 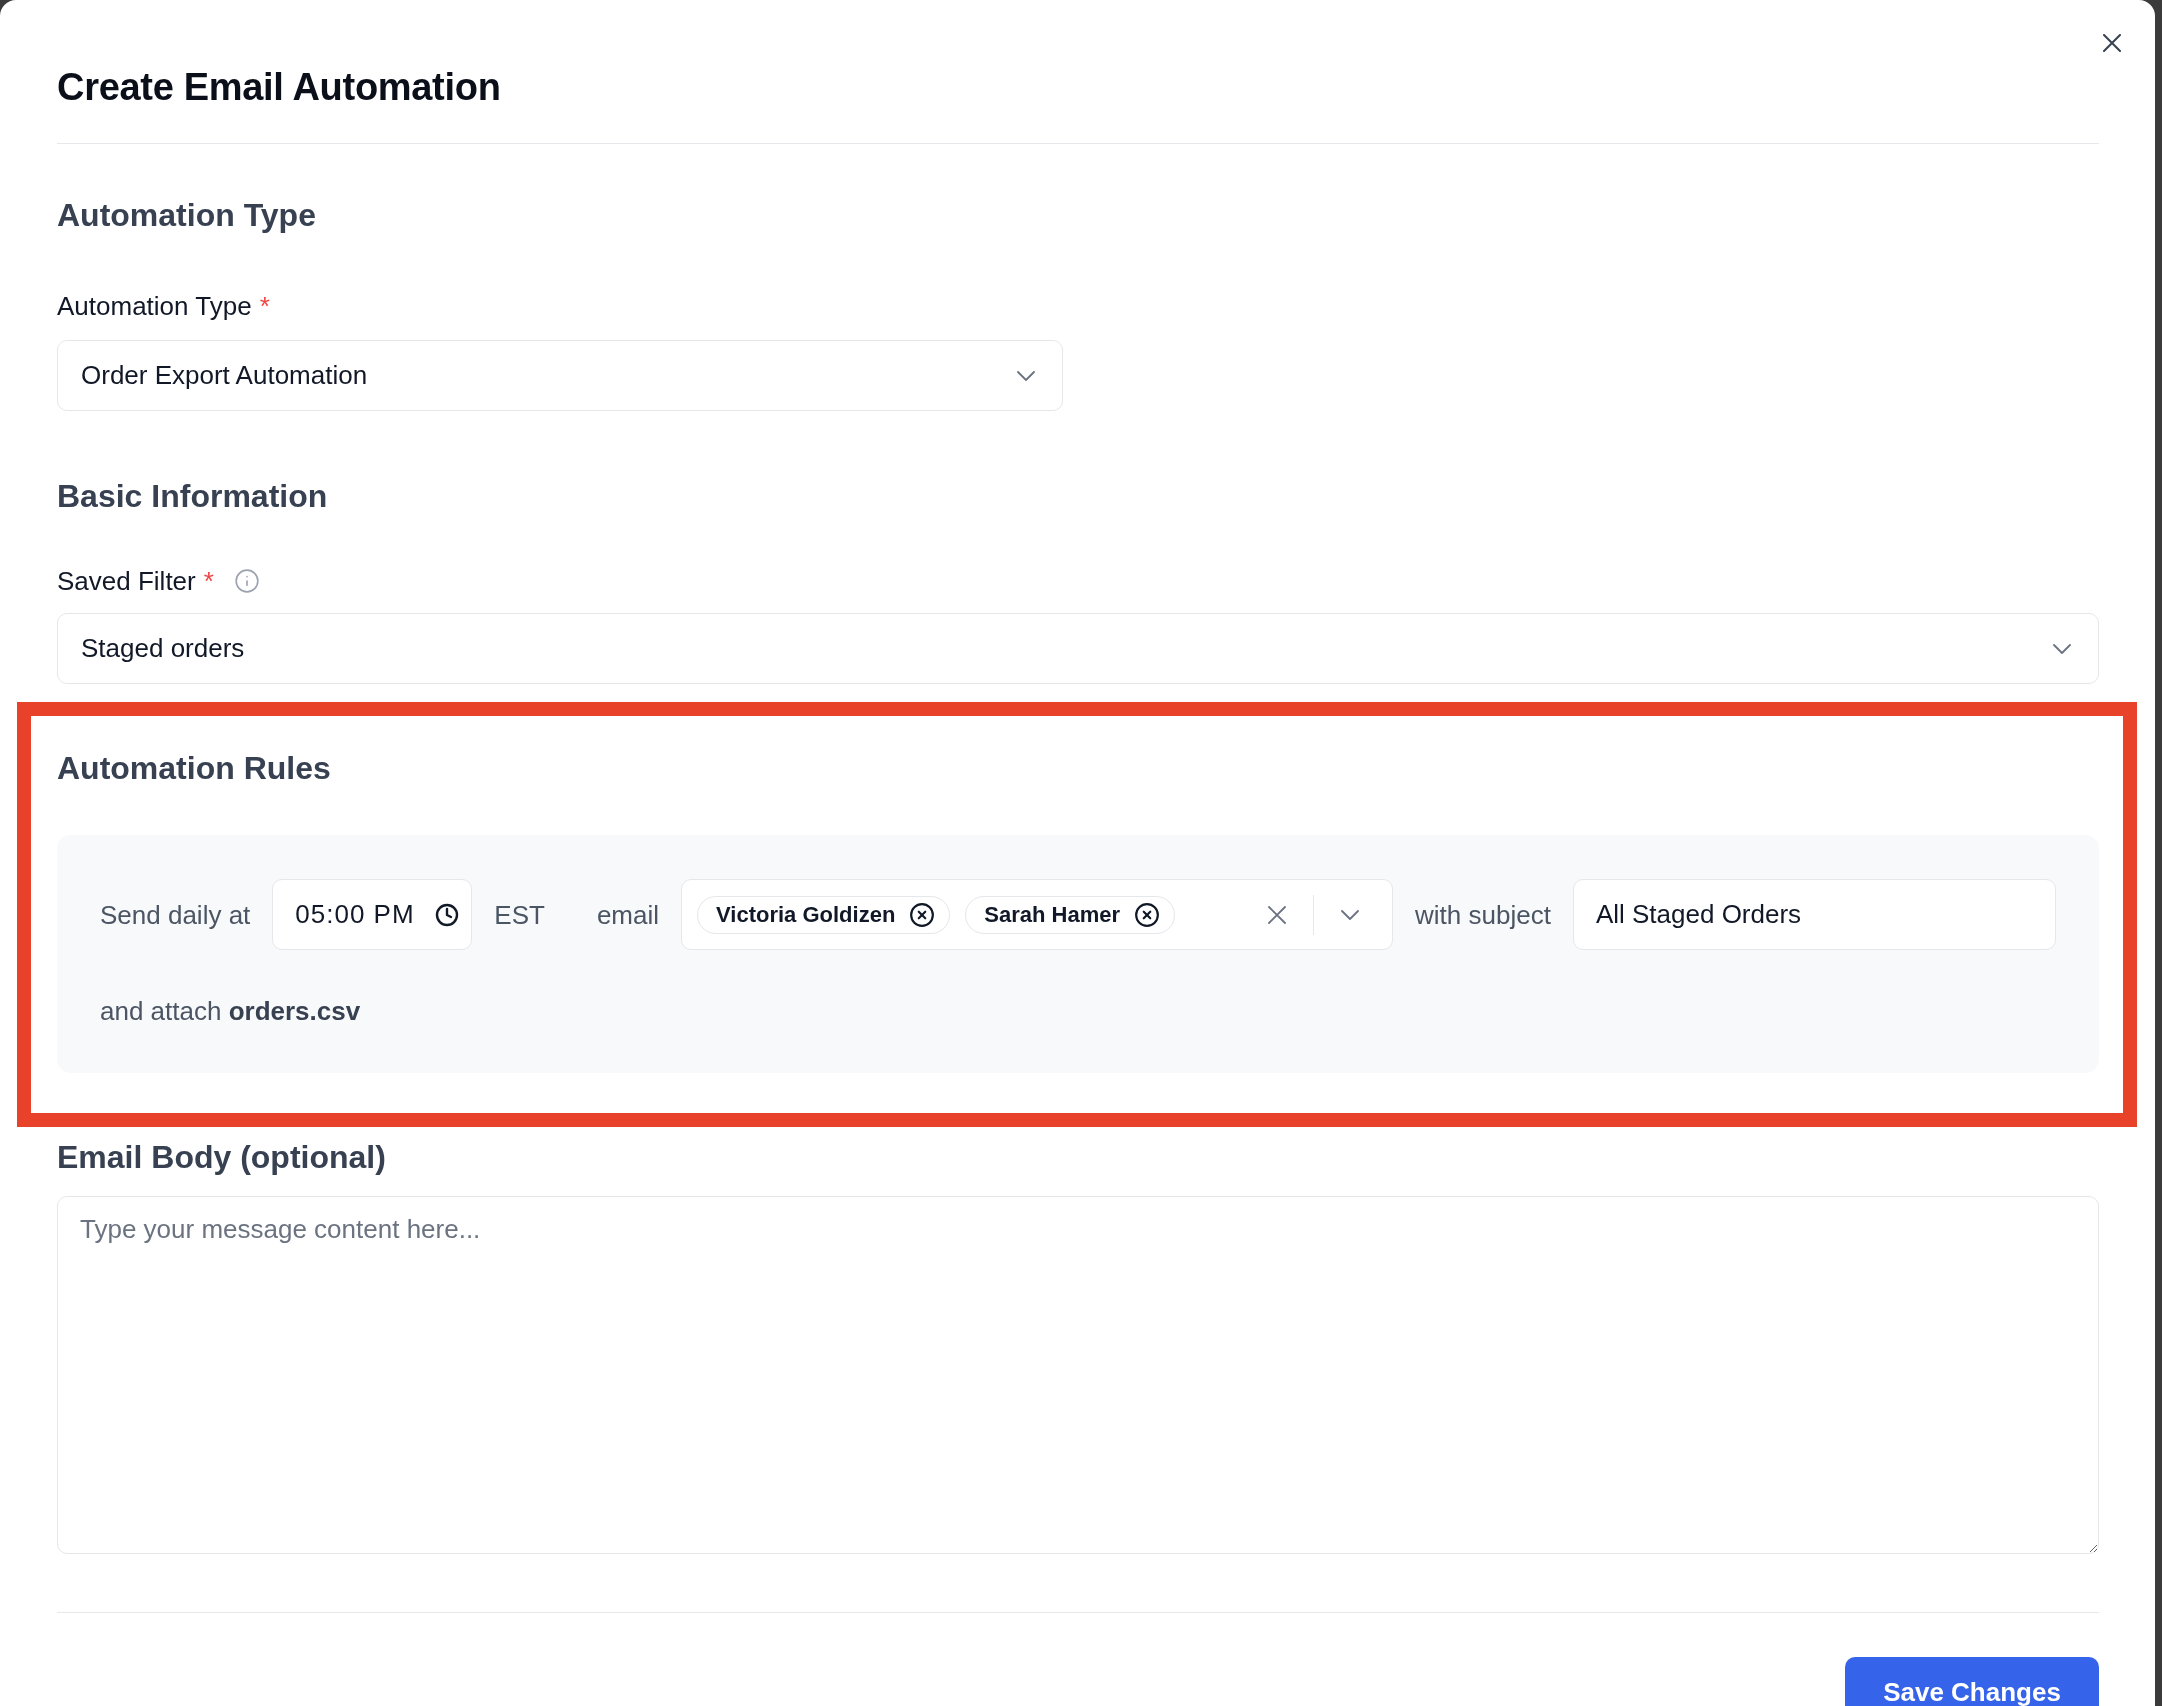 I want to click on rule-text: and attach orders.csv, so click(x=230, y=1011).